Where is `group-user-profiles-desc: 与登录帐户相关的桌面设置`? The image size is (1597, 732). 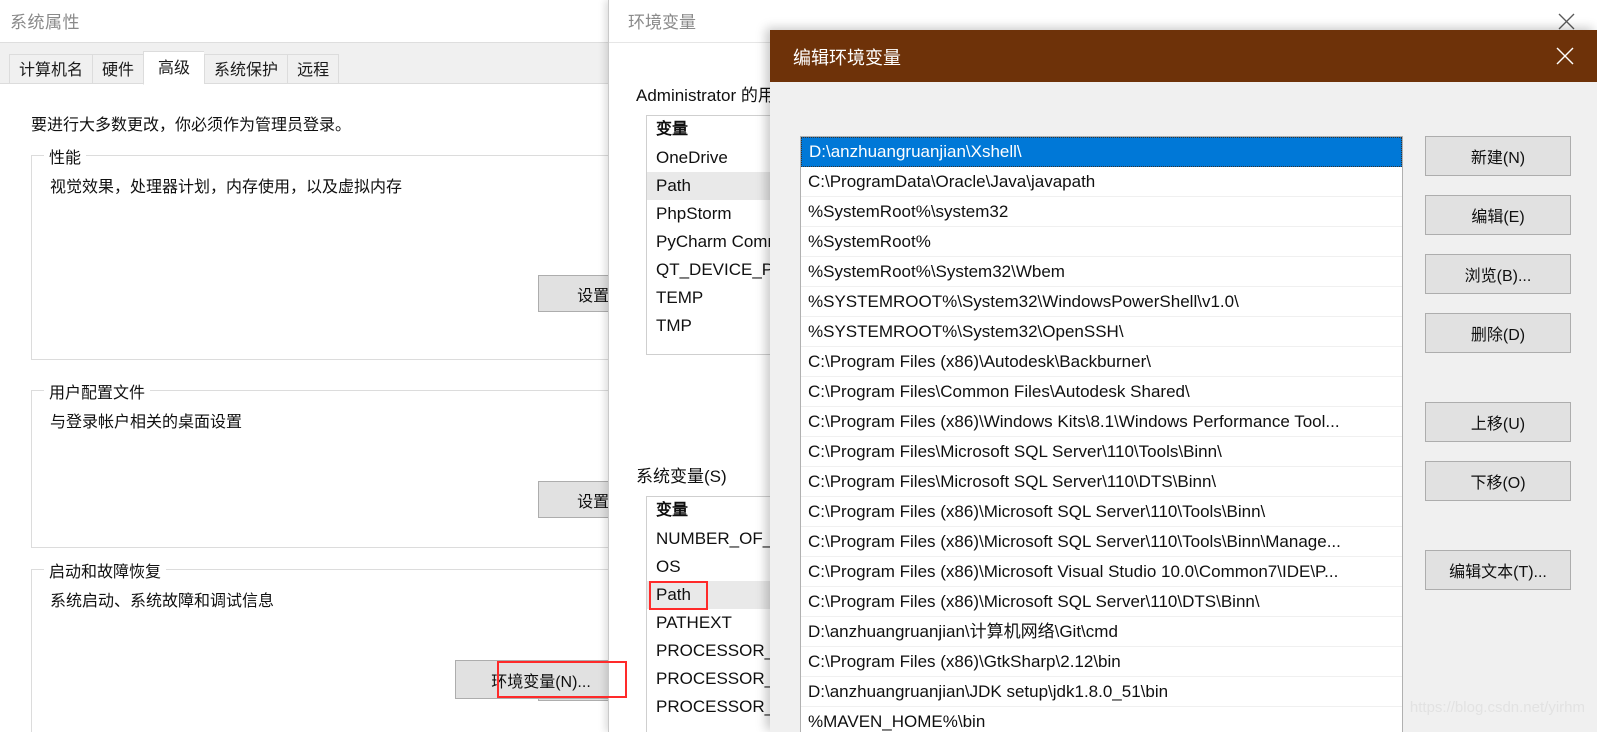
group-user-profiles-desc: 与登录帐户相关的桌面设置 is located at coordinates (146, 422).